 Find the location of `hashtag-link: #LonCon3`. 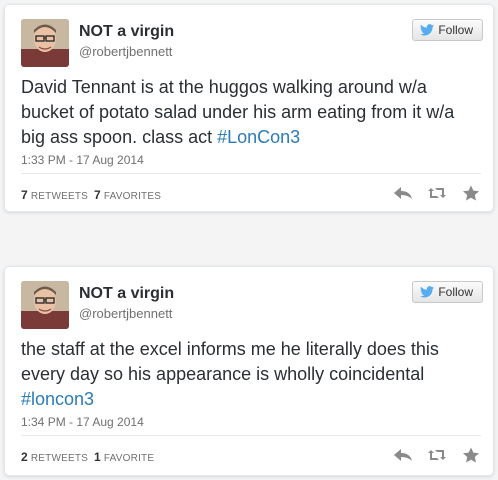

hashtag-link: #LonCon3 is located at coordinates (258, 137).